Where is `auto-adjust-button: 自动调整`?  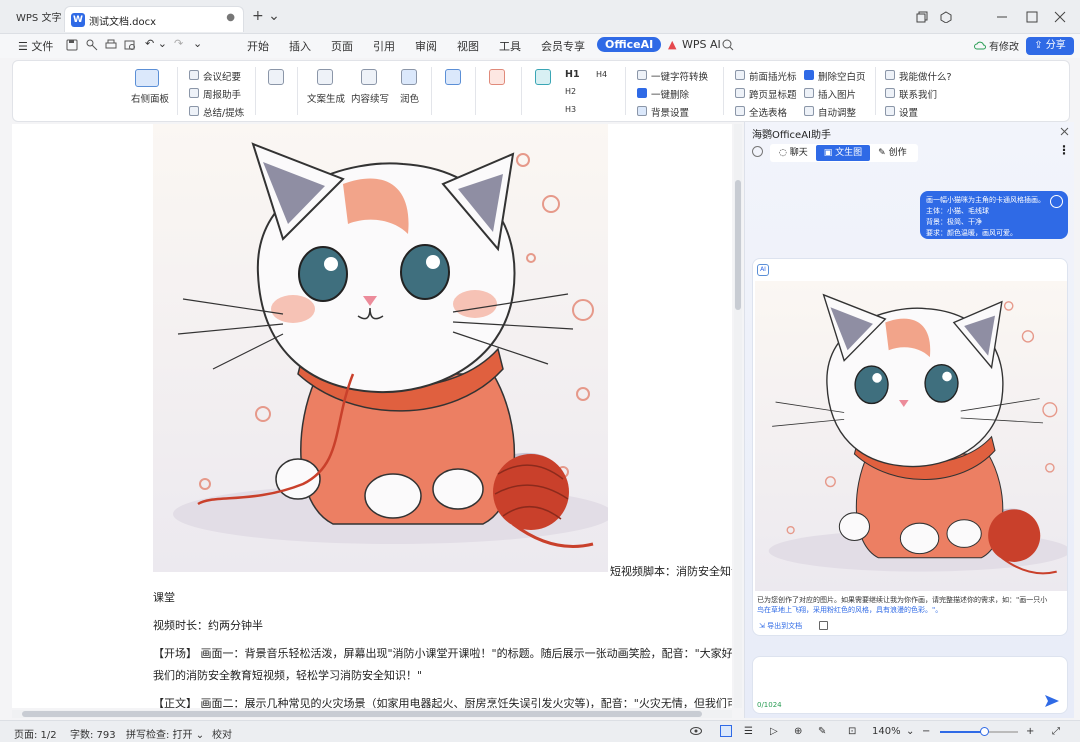 auto-adjust-button: 自动调整 is located at coordinates (837, 112).